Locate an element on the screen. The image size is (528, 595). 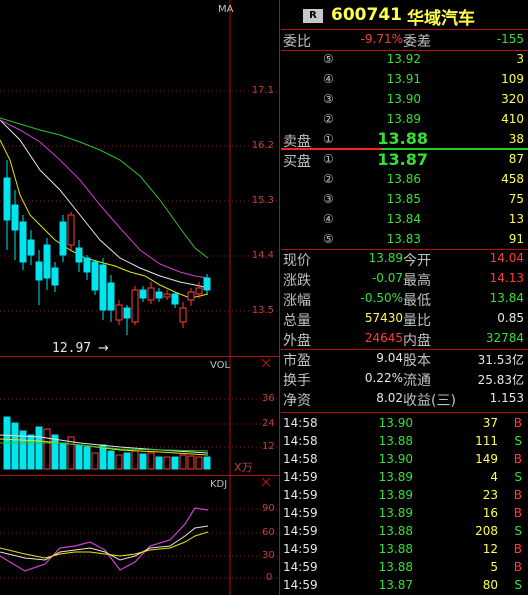
quote-label: 涨跌 is located at coordinates (297, 281).